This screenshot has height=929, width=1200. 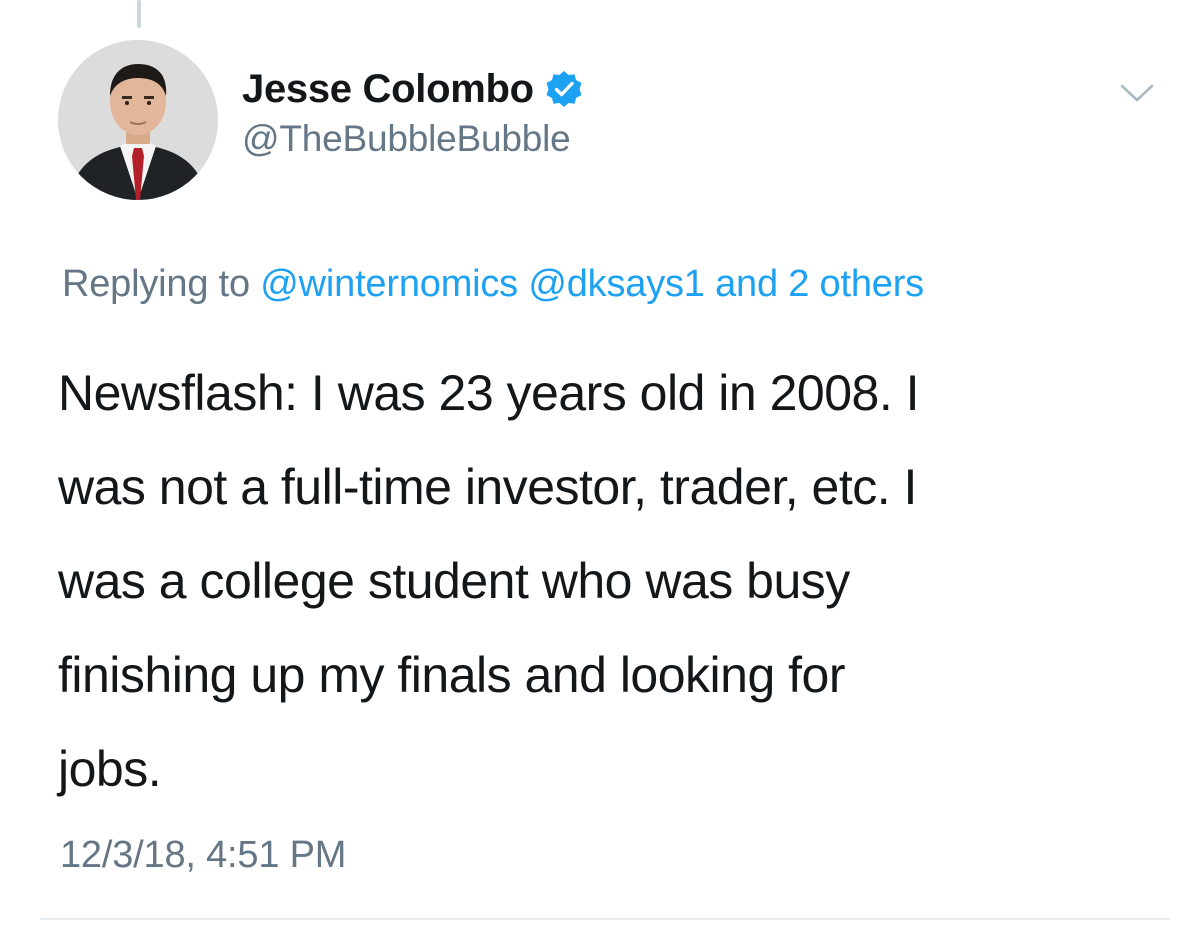 What do you see at coordinates (454, 581) in the screenshot?
I see `tweet-text-line: was a college student who was busy` at bounding box center [454, 581].